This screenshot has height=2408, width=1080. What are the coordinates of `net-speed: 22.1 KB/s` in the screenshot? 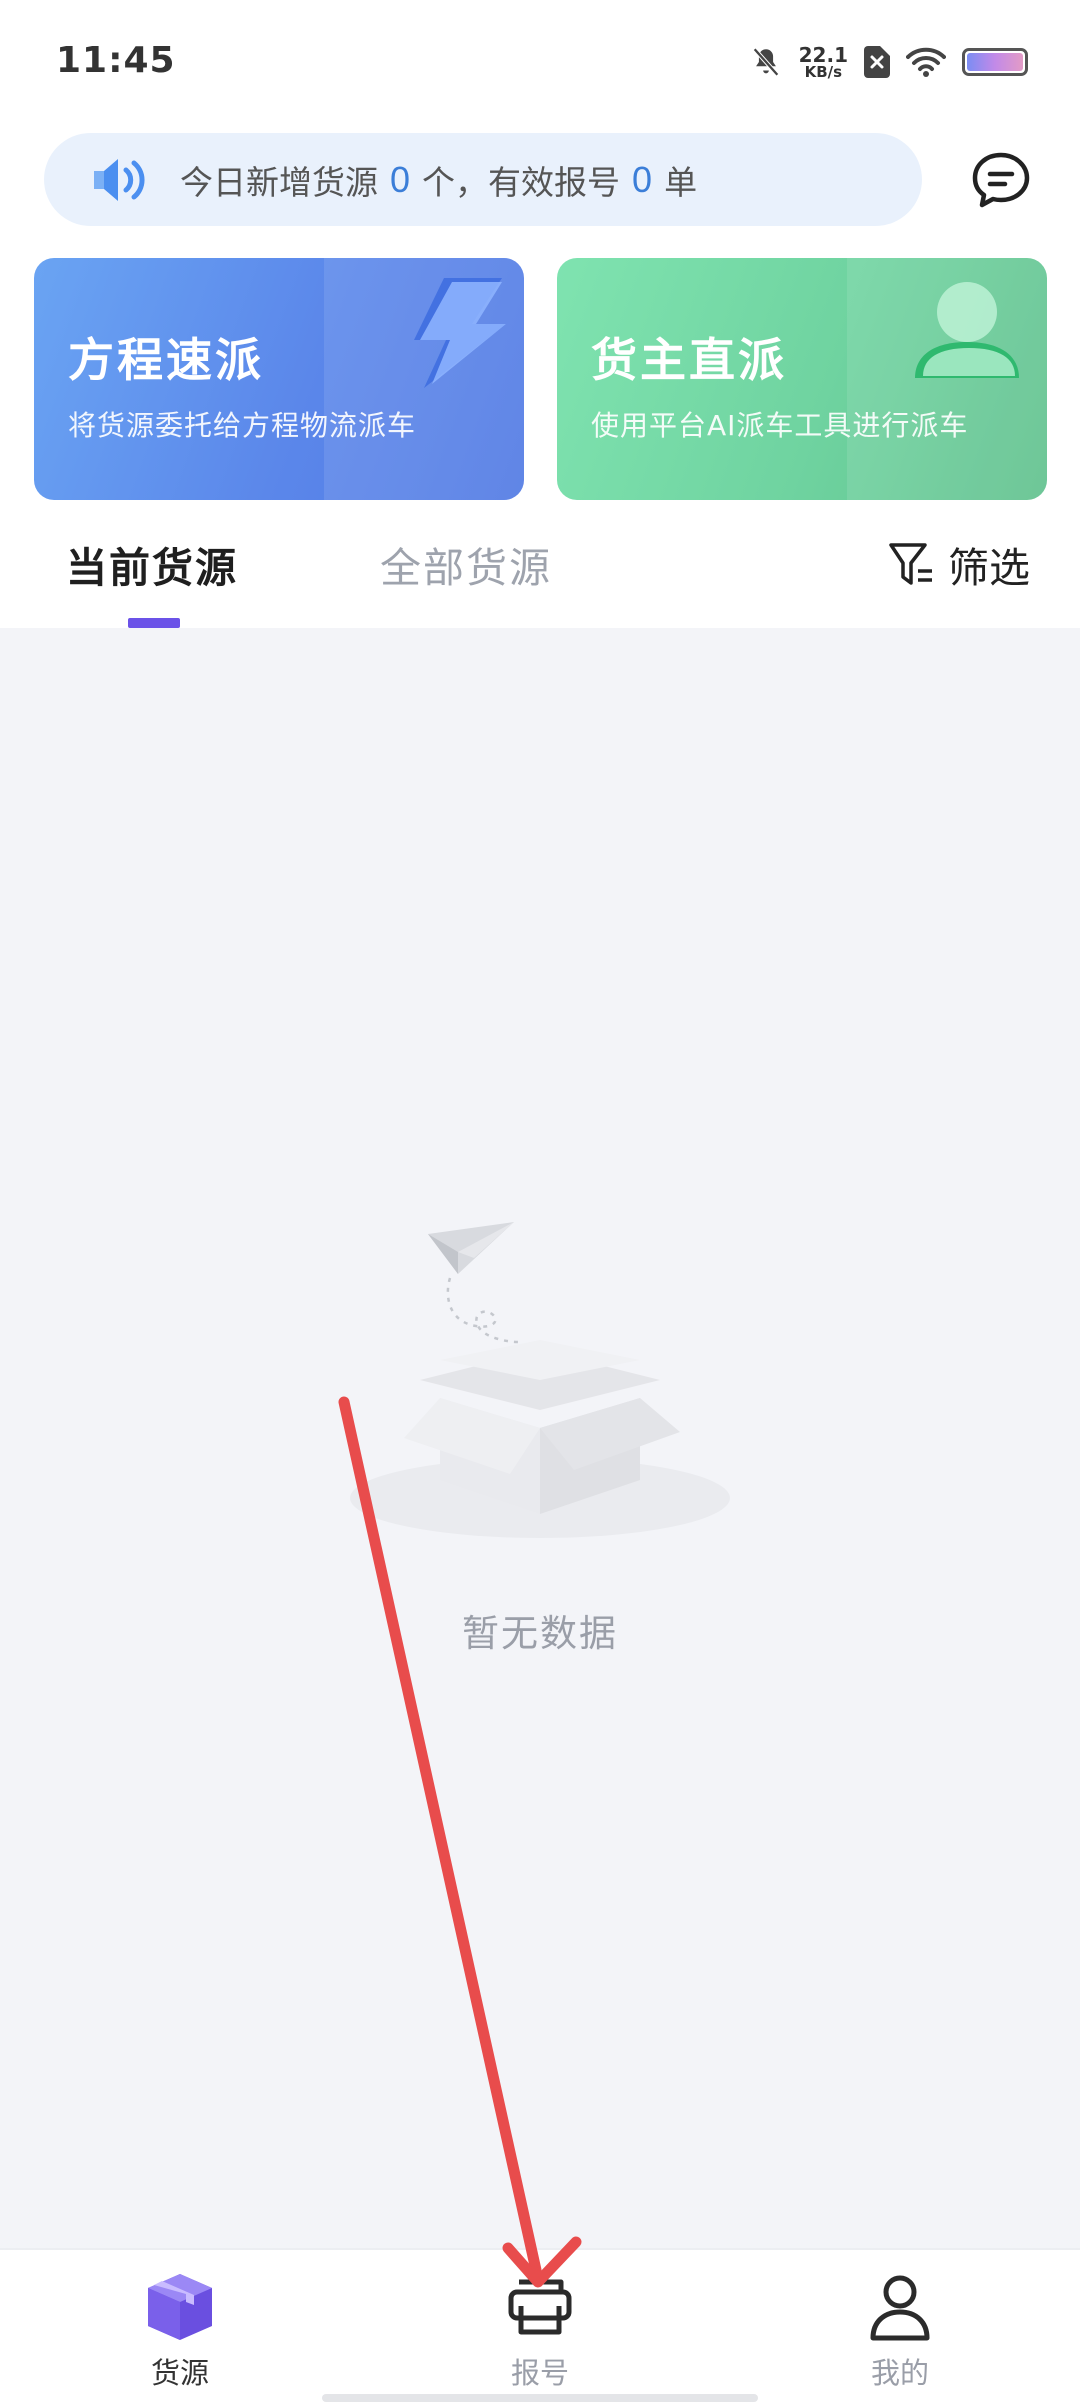 It's located at (823, 62).